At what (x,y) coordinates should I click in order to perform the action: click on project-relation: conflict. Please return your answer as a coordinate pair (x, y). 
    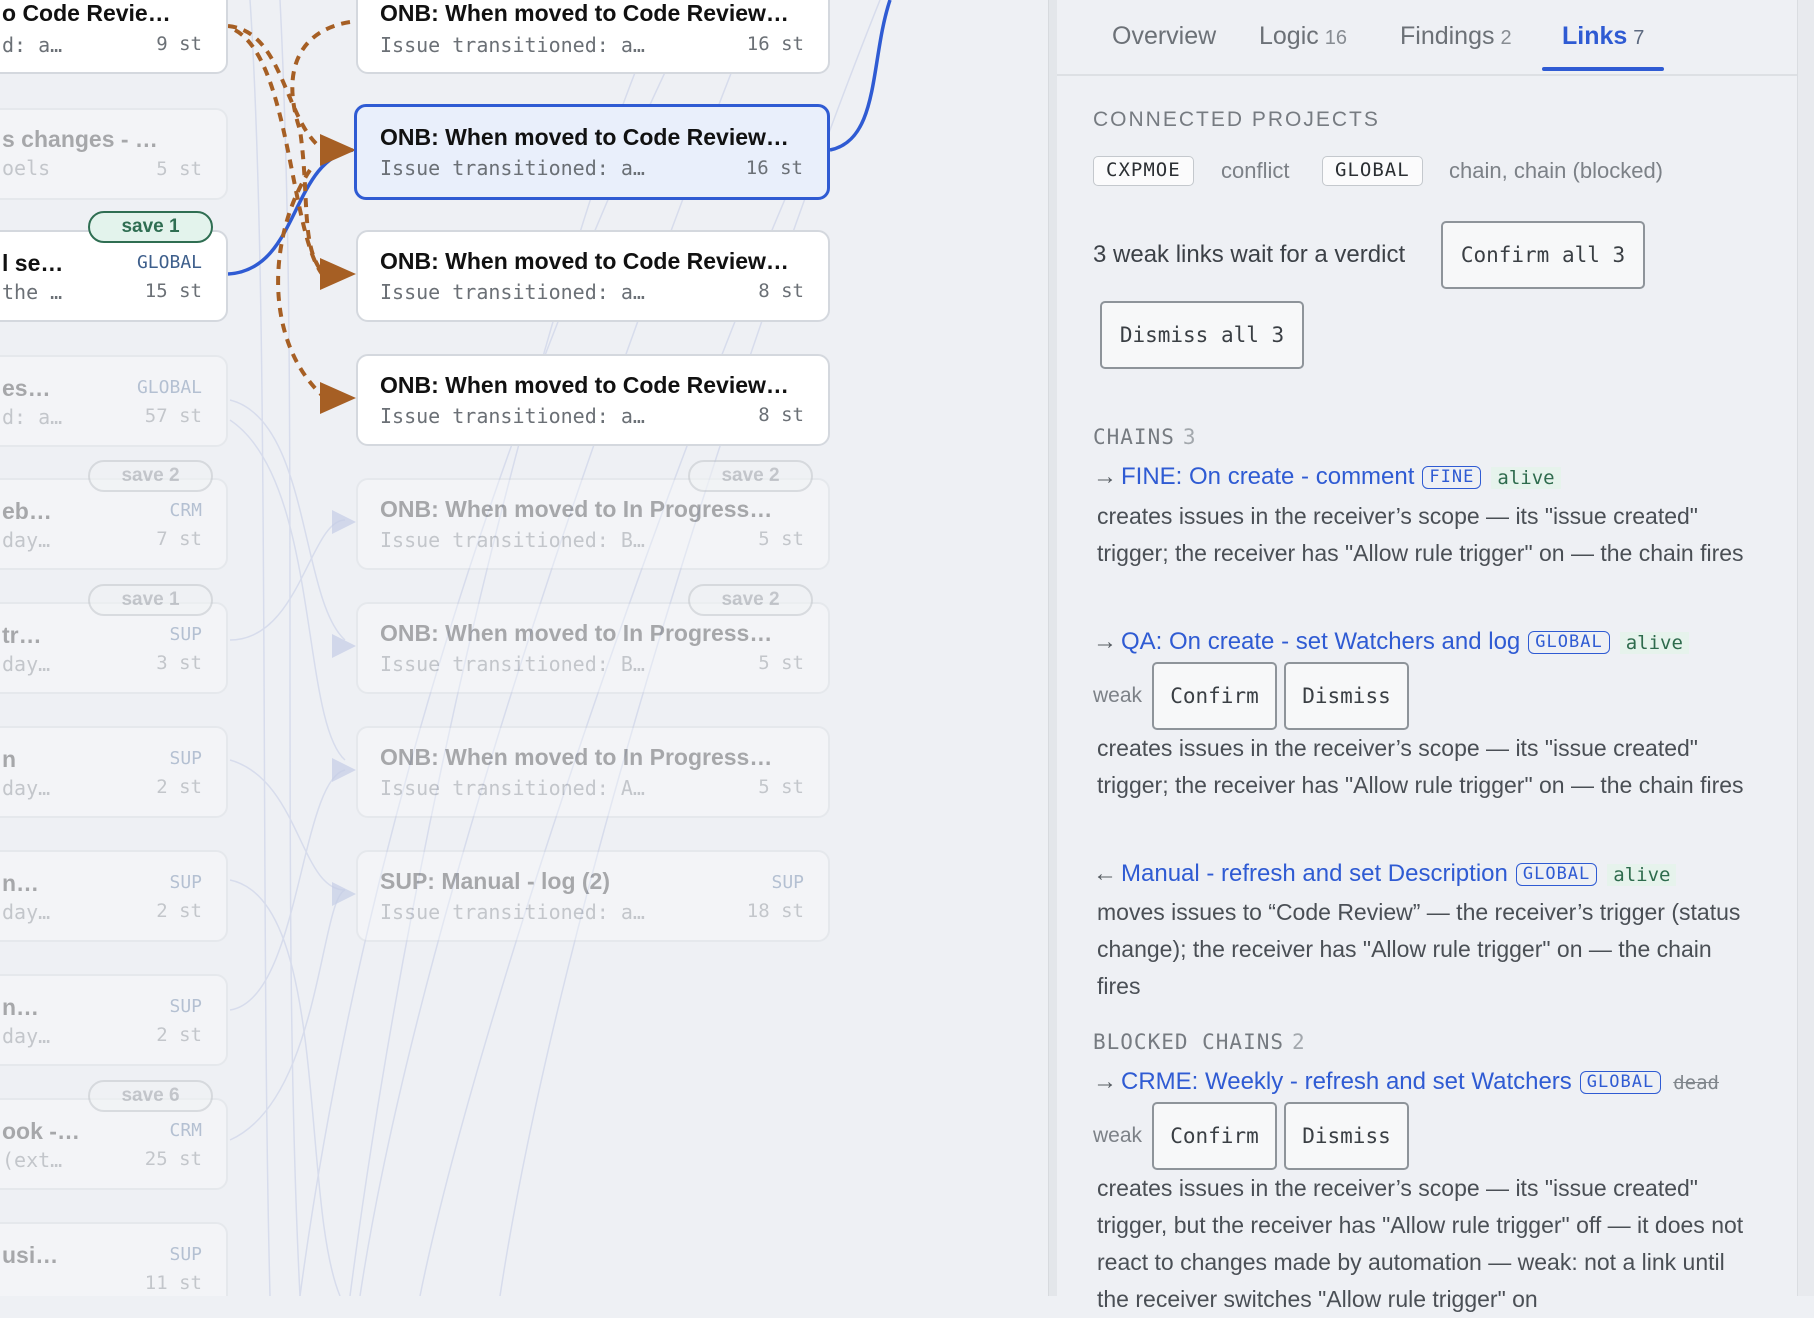
    Looking at the image, I should click on (1255, 170).